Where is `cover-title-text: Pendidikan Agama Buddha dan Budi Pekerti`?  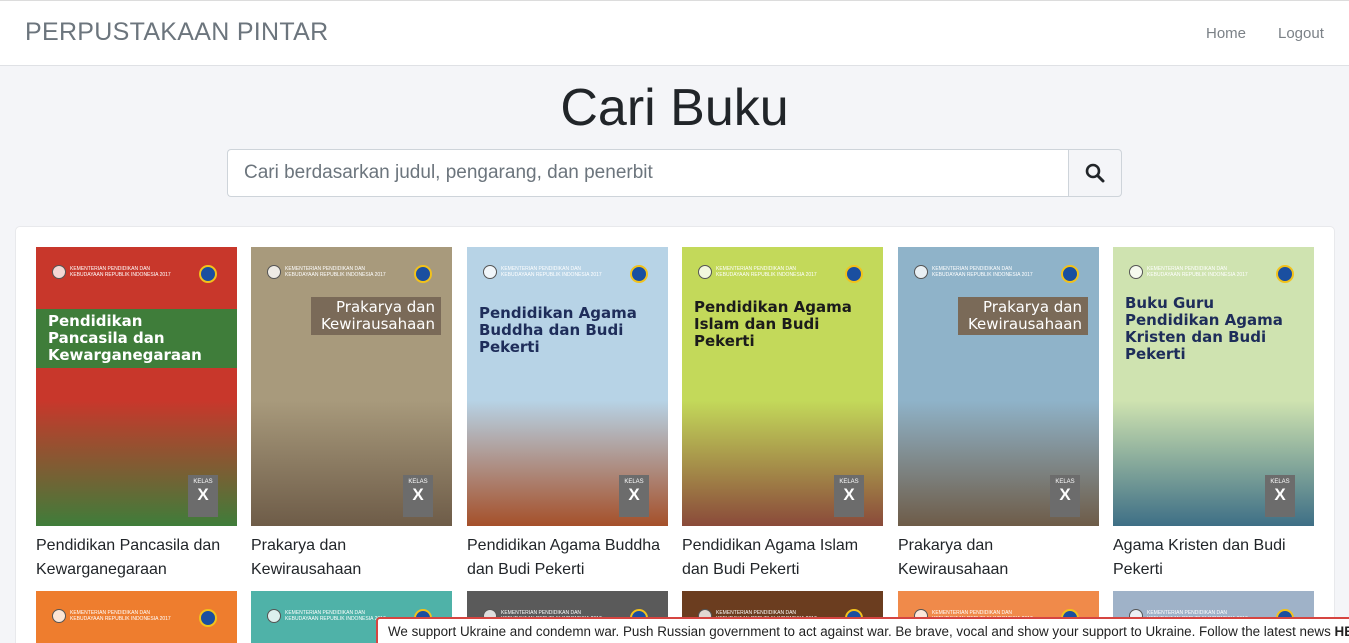 cover-title-text: Pendidikan Agama Buddha dan Budi Pekerti is located at coordinates (558, 330).